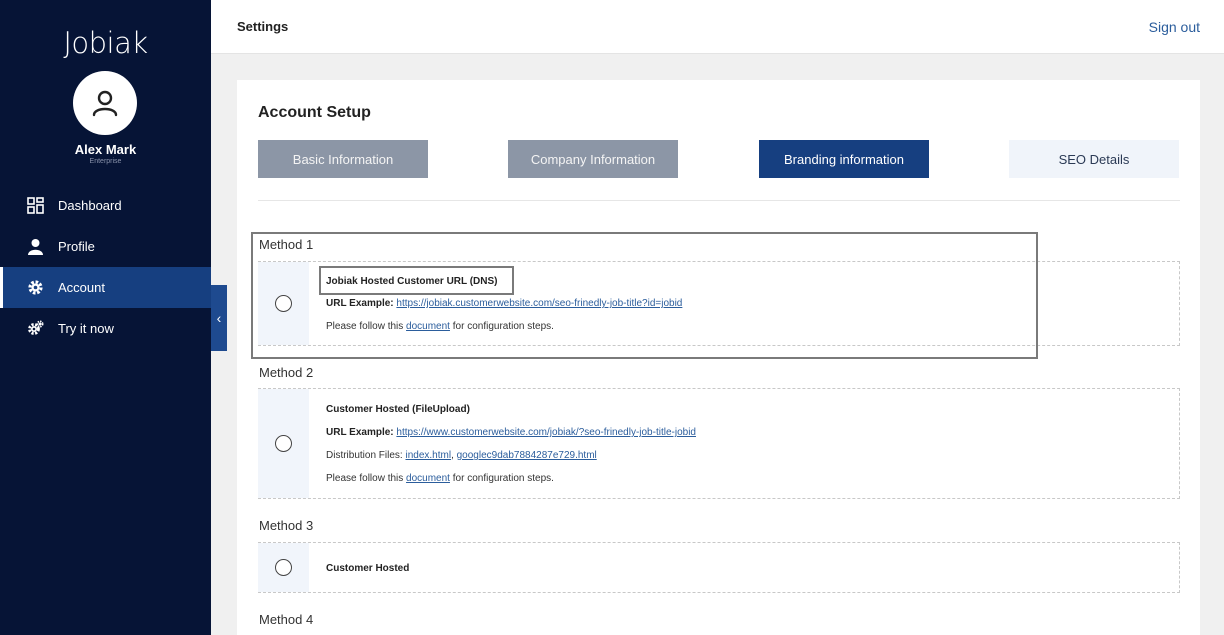 This screenshot has height=635, width=1224. Describe the element at coordinates (35, 288) in the screenshot. I see `gear-icon` at that location.